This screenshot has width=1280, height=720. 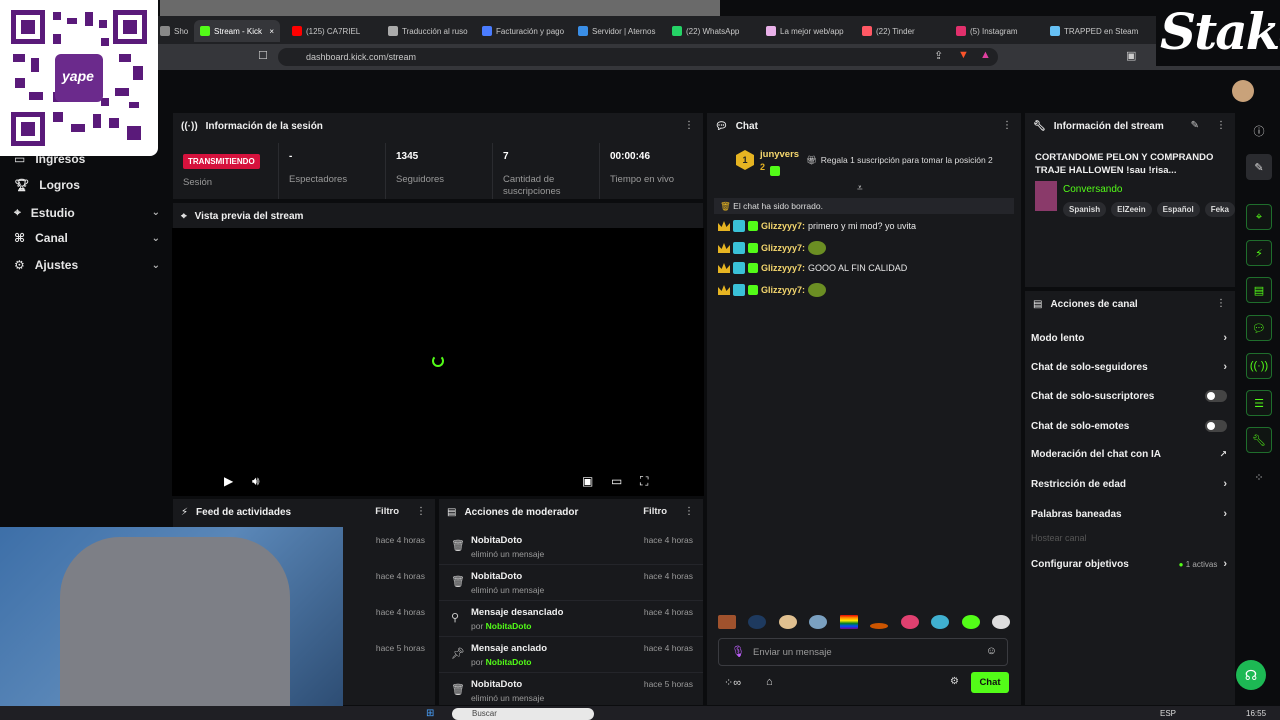 What do you see at coordinates (271, 31) in the screenshot?
I see `close-tab-icon: ×` at bounding box center [271, 31].